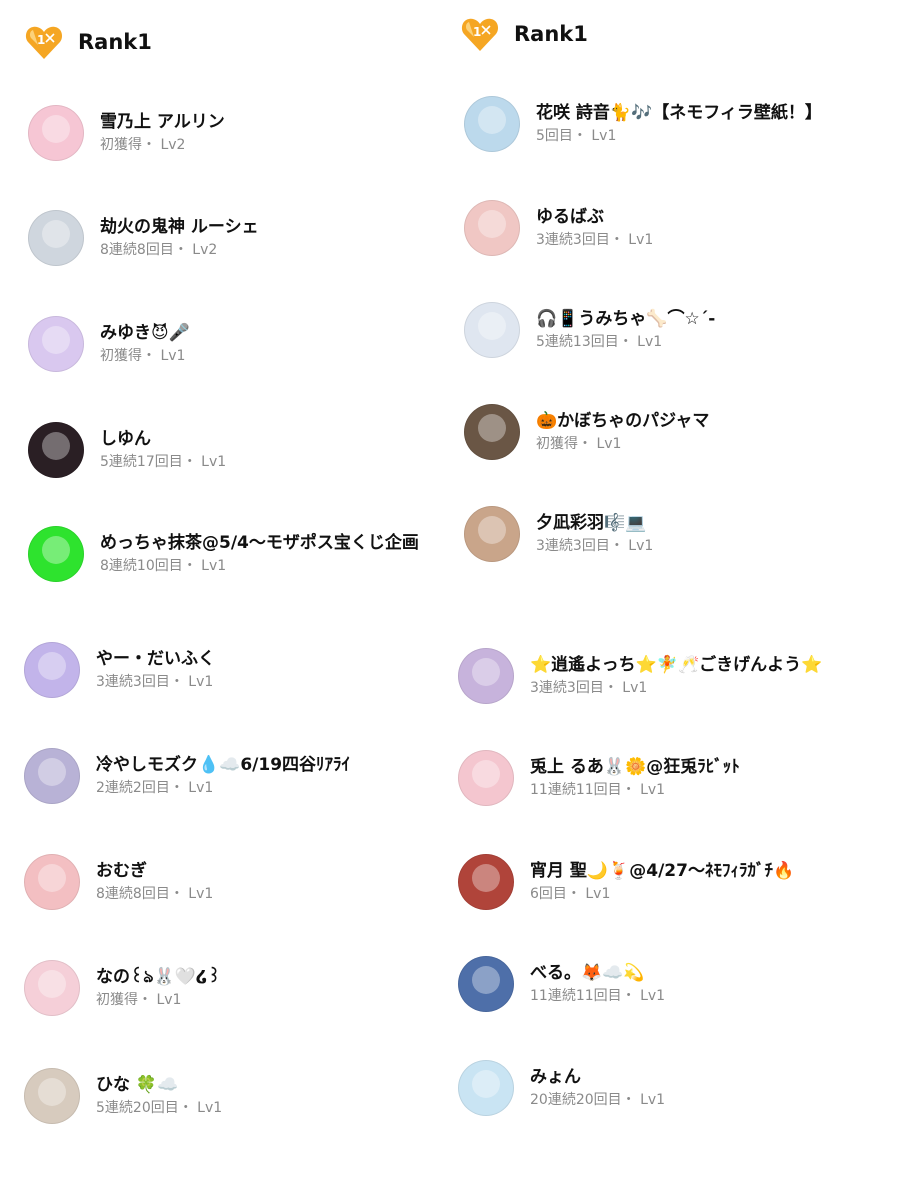 The height and width of the screenshot is (1200, 900). What do you see at coordinates (163, 450) in the screenshot?
I see `entry-text: しゆん 5連続17回目・ Lv1` at bounding box center [163, 450].